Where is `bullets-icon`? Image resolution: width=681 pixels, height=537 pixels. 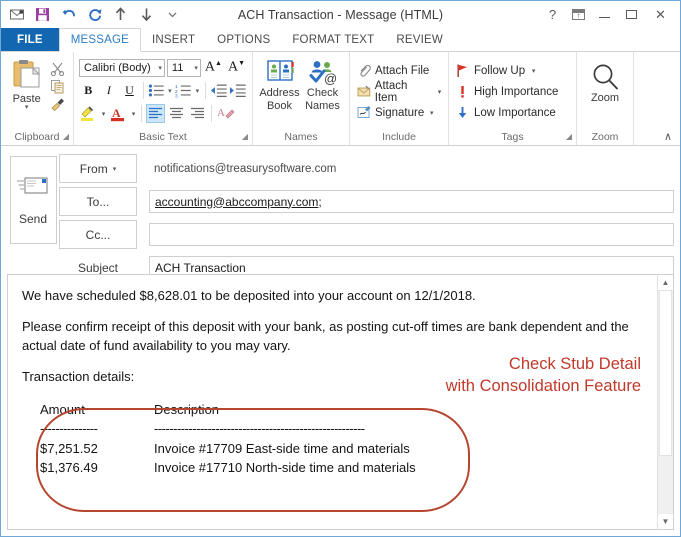
bullets-icon is located at coordinates (156, 90).